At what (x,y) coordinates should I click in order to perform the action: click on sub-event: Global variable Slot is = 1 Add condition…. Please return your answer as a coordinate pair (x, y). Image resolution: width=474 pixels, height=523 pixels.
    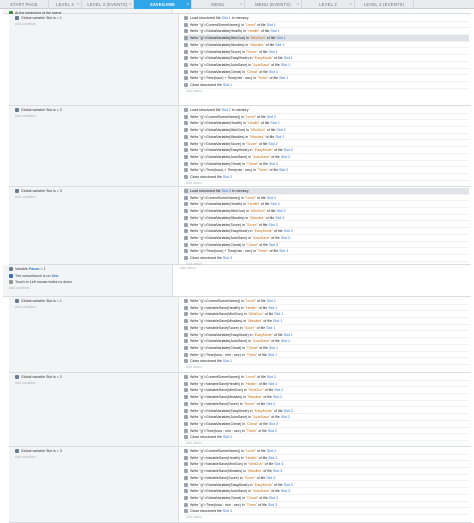
    Looking at the image, I should click on (240, 335).